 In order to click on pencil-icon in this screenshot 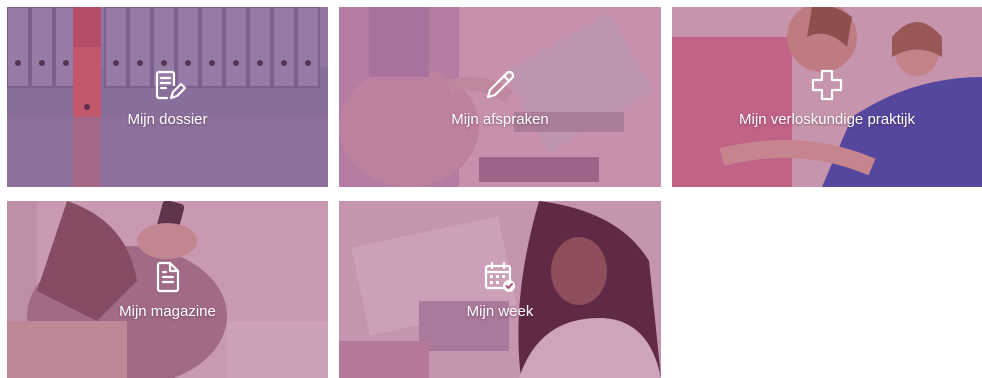, I will do `click(500, 85)`.